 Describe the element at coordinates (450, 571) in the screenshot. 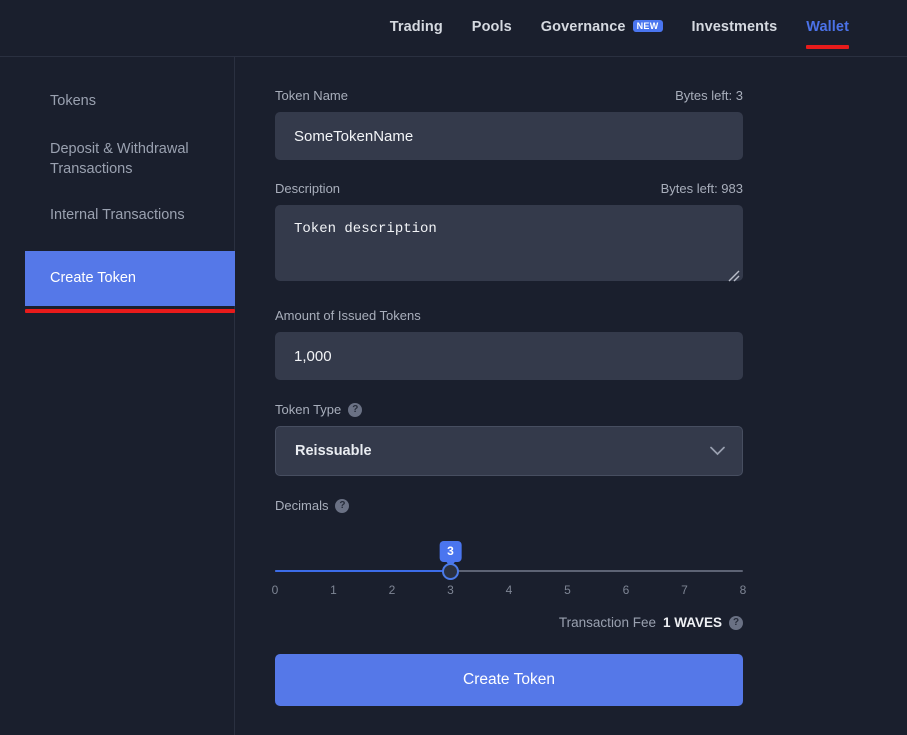

I see `slider-thumb` at that location.